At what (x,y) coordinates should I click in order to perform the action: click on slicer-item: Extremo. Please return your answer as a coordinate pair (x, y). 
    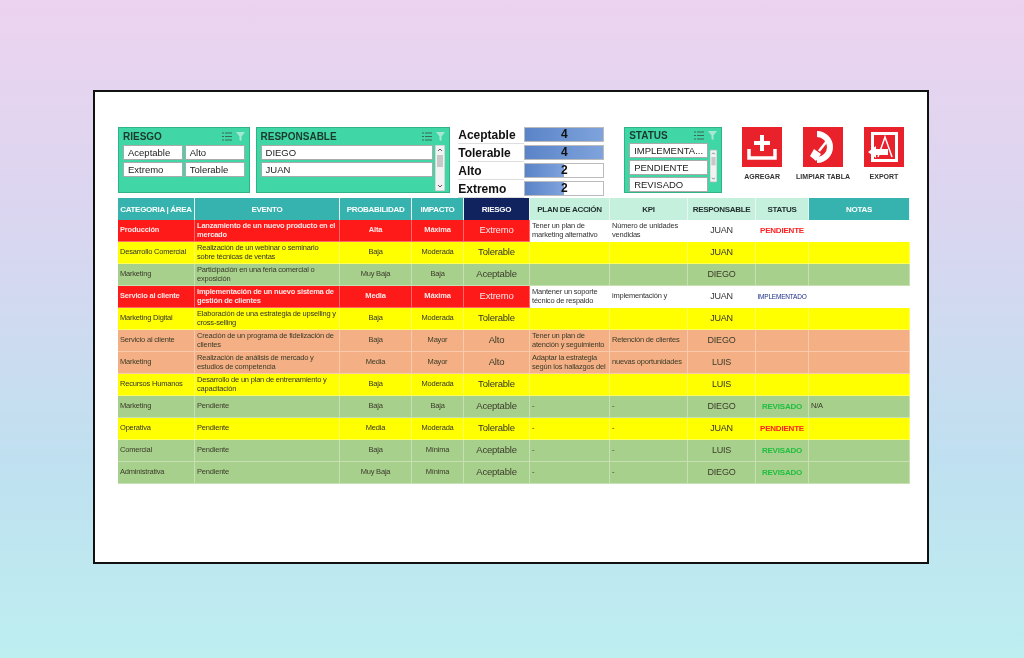
    Looking at the image, I should click on (153, 169).